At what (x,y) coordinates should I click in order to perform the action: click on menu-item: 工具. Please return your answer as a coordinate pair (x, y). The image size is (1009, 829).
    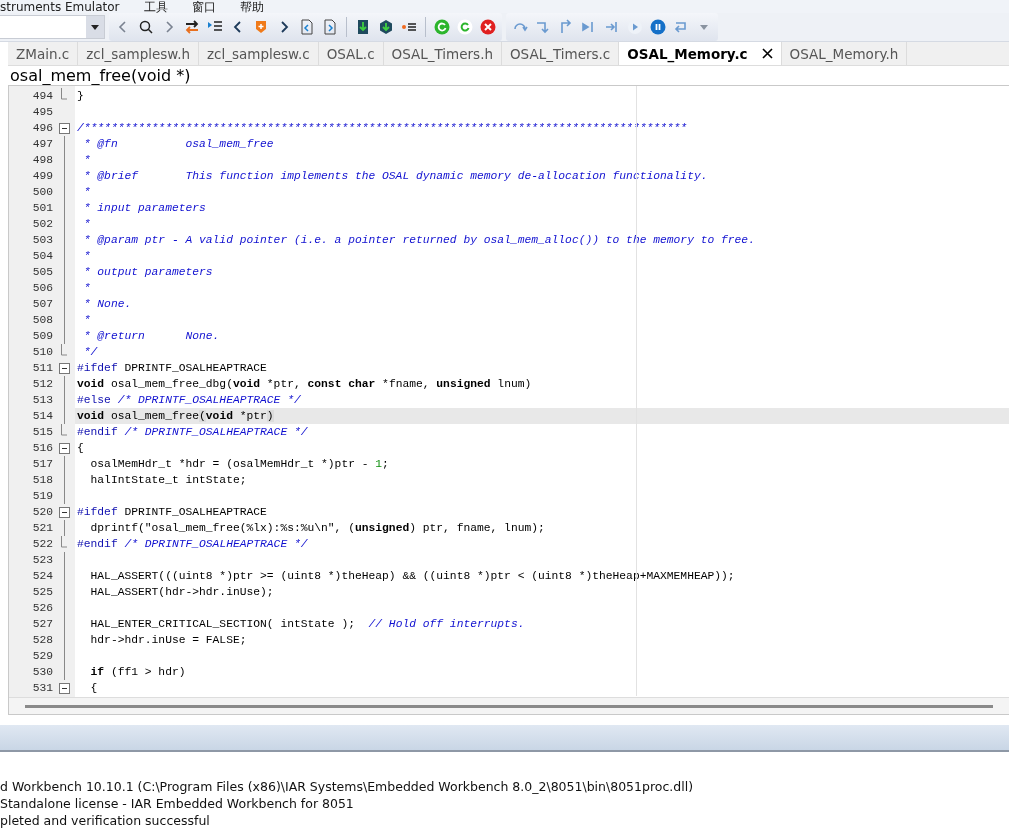
    Looking at the image, I should click on (155, 7).